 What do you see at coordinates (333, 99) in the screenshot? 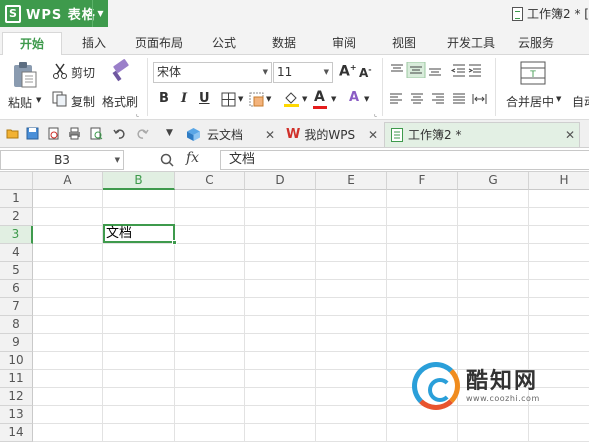
I see `font-color-chevron-down-icon: ▼` at bounding box center [333, 99].